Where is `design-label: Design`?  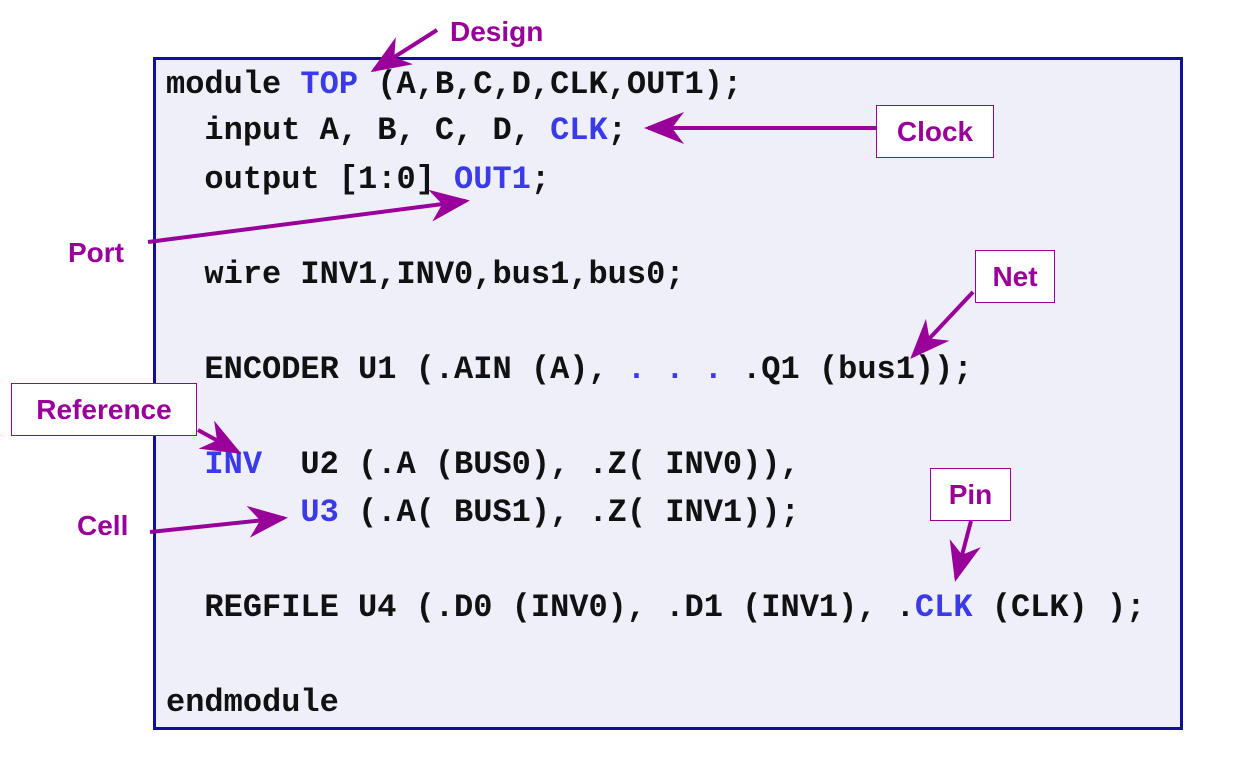 design-label: Design is located at coordinates (497, 31).